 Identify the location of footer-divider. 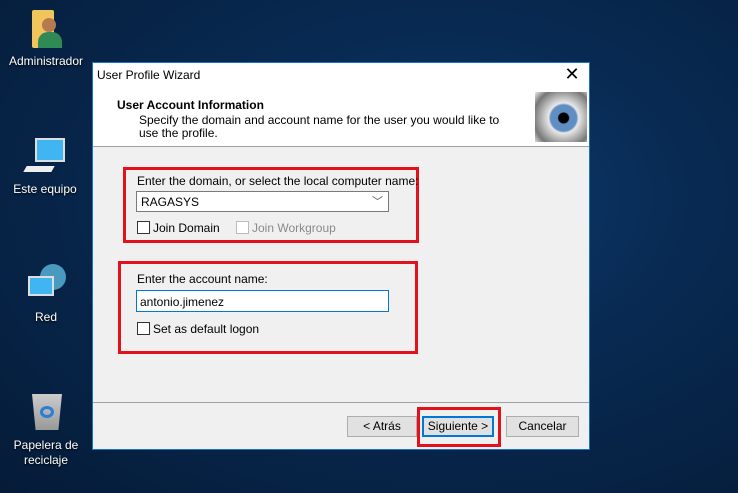
(341, 402).